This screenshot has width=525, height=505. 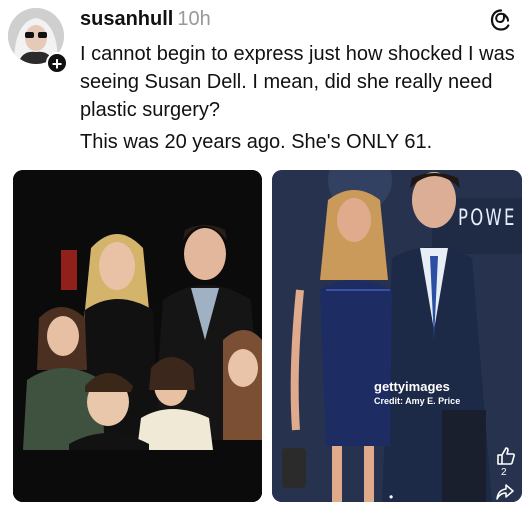 I want to click on username: susanhull, so click(x=126, y=19).